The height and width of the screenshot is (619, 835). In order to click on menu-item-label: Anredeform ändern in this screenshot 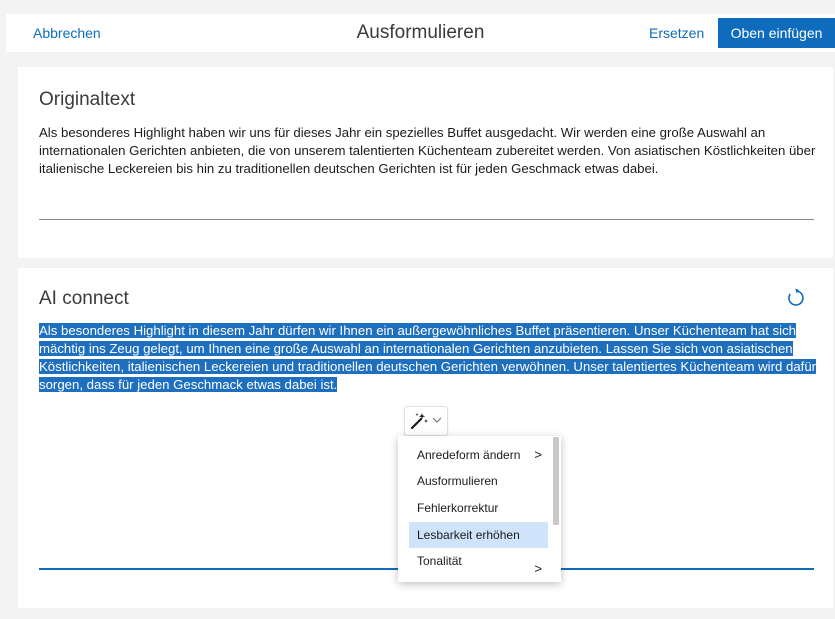, I will do `click(469, 455)`.